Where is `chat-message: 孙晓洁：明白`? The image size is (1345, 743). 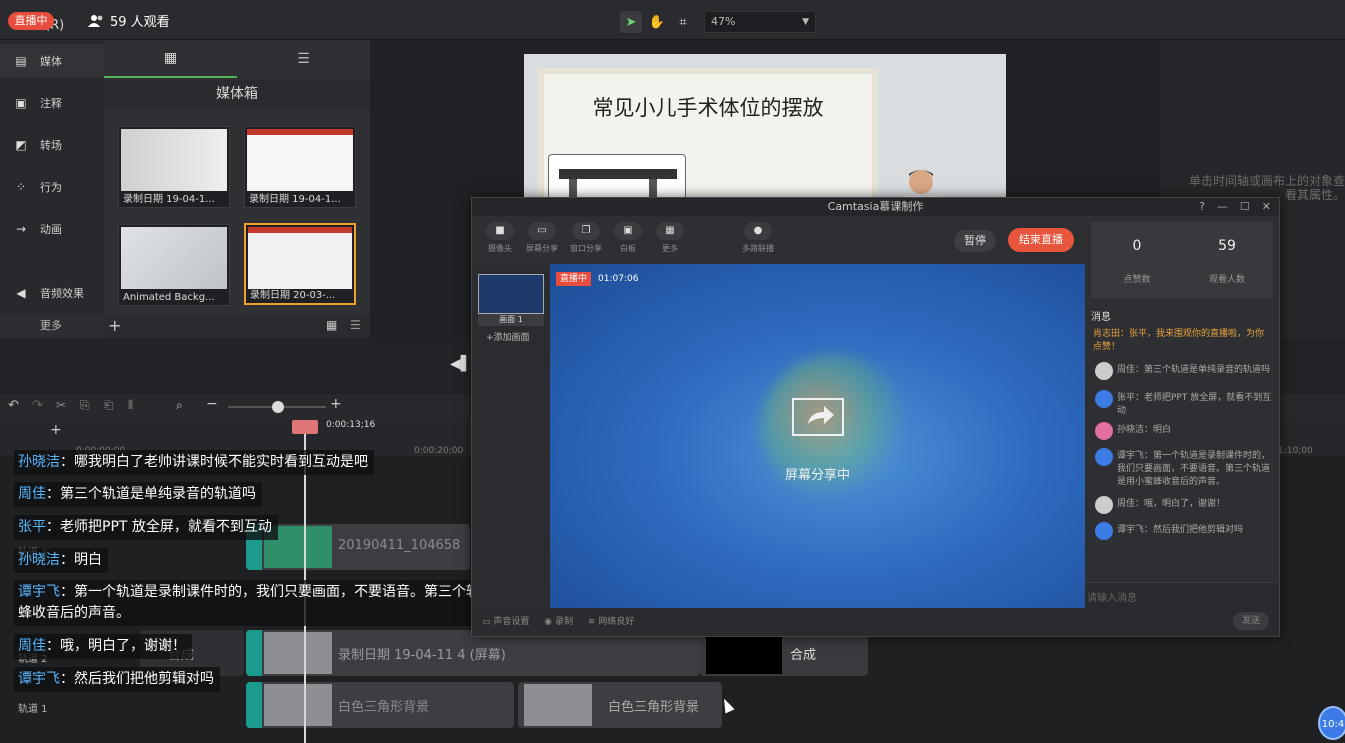 chat-message: 孙晓洁：明白 is located at coordinates (61, 560).